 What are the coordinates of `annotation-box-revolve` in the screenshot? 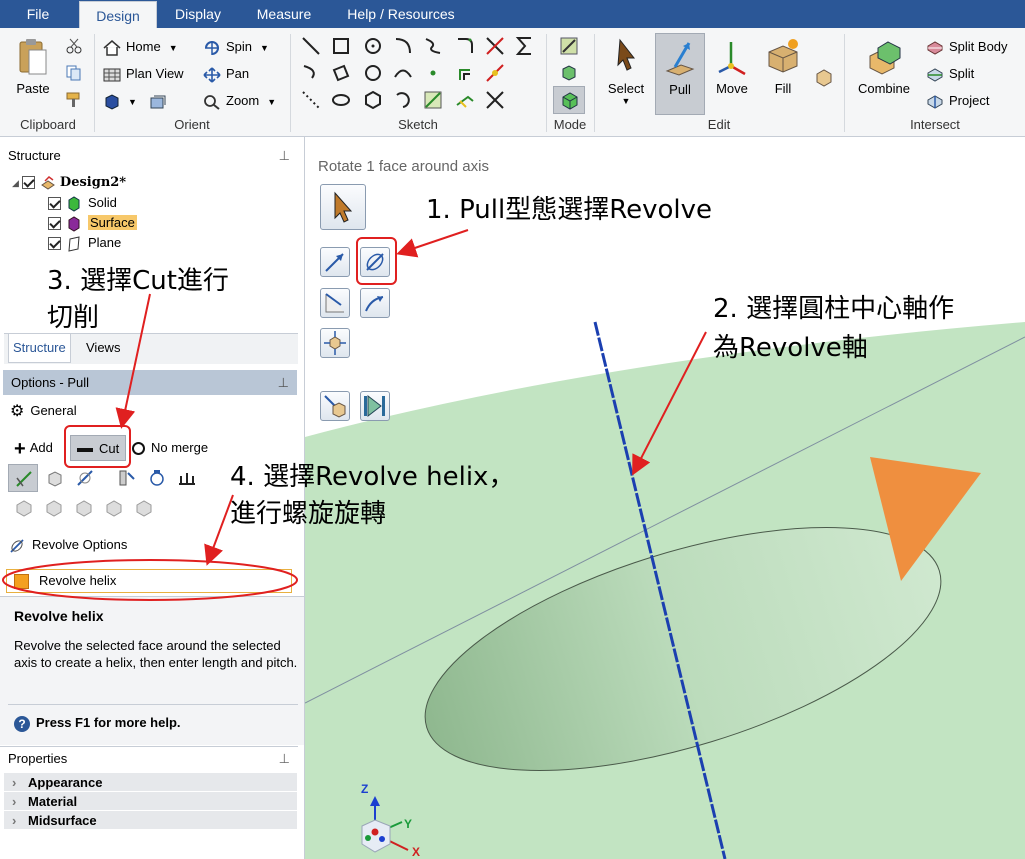 It's located at (376, 261).